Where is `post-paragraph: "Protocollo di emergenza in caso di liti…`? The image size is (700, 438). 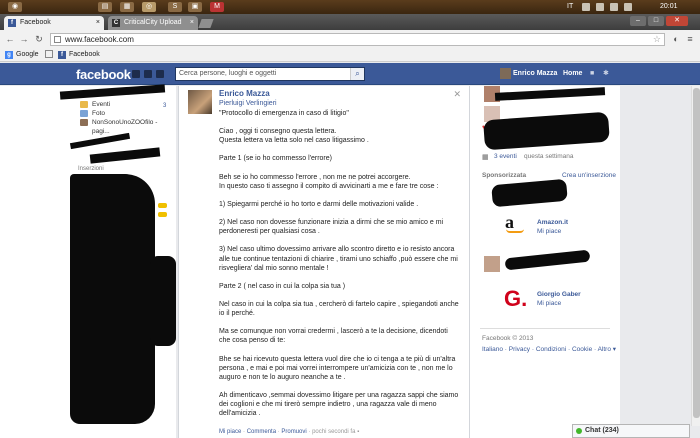 post-paragraph: "Protocollo di emergenza in caso di liti… is located at coordinates (284, 113).